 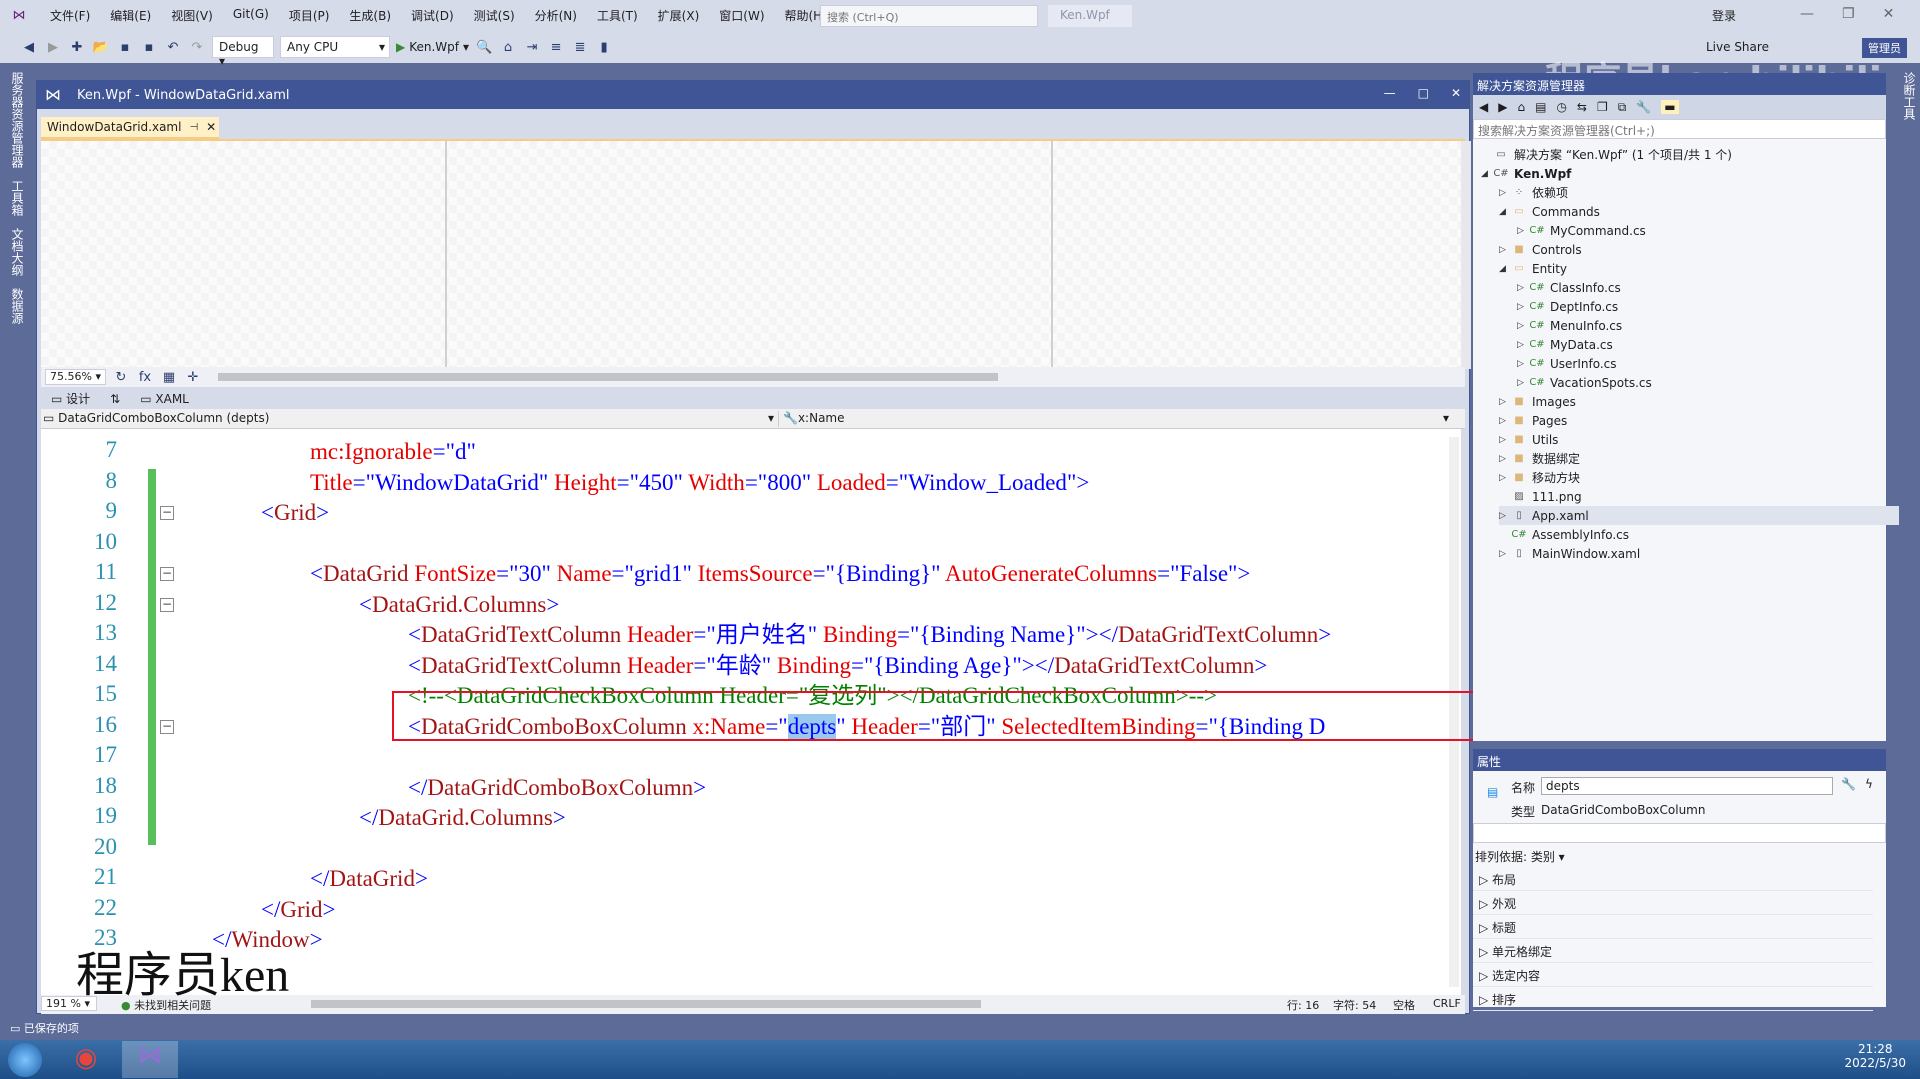 I want to click on snap-icon: ✛, so click(x=193, y=377).